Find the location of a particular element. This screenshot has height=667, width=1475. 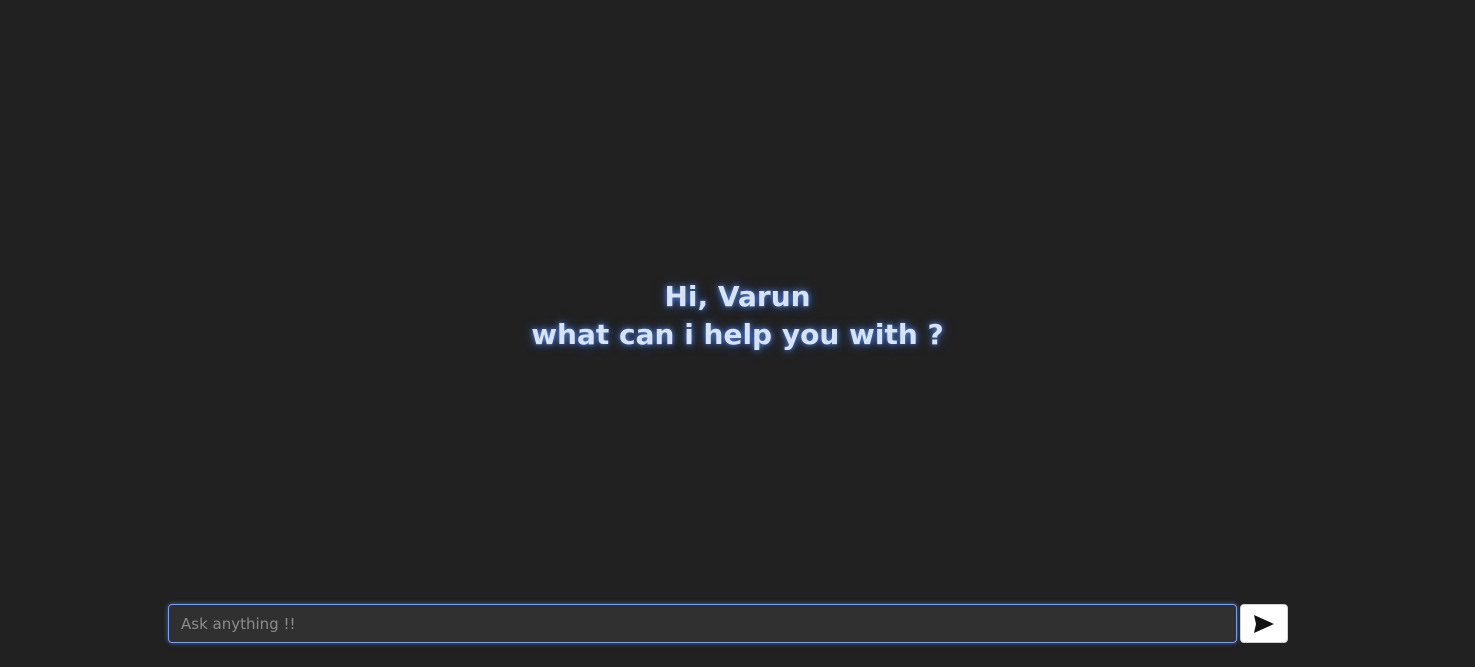

prompt-input is located at coordinates (702, 623).